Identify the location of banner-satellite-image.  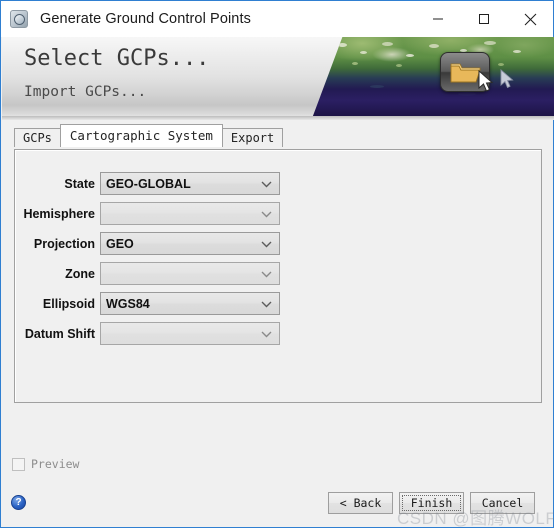
(431, 76).